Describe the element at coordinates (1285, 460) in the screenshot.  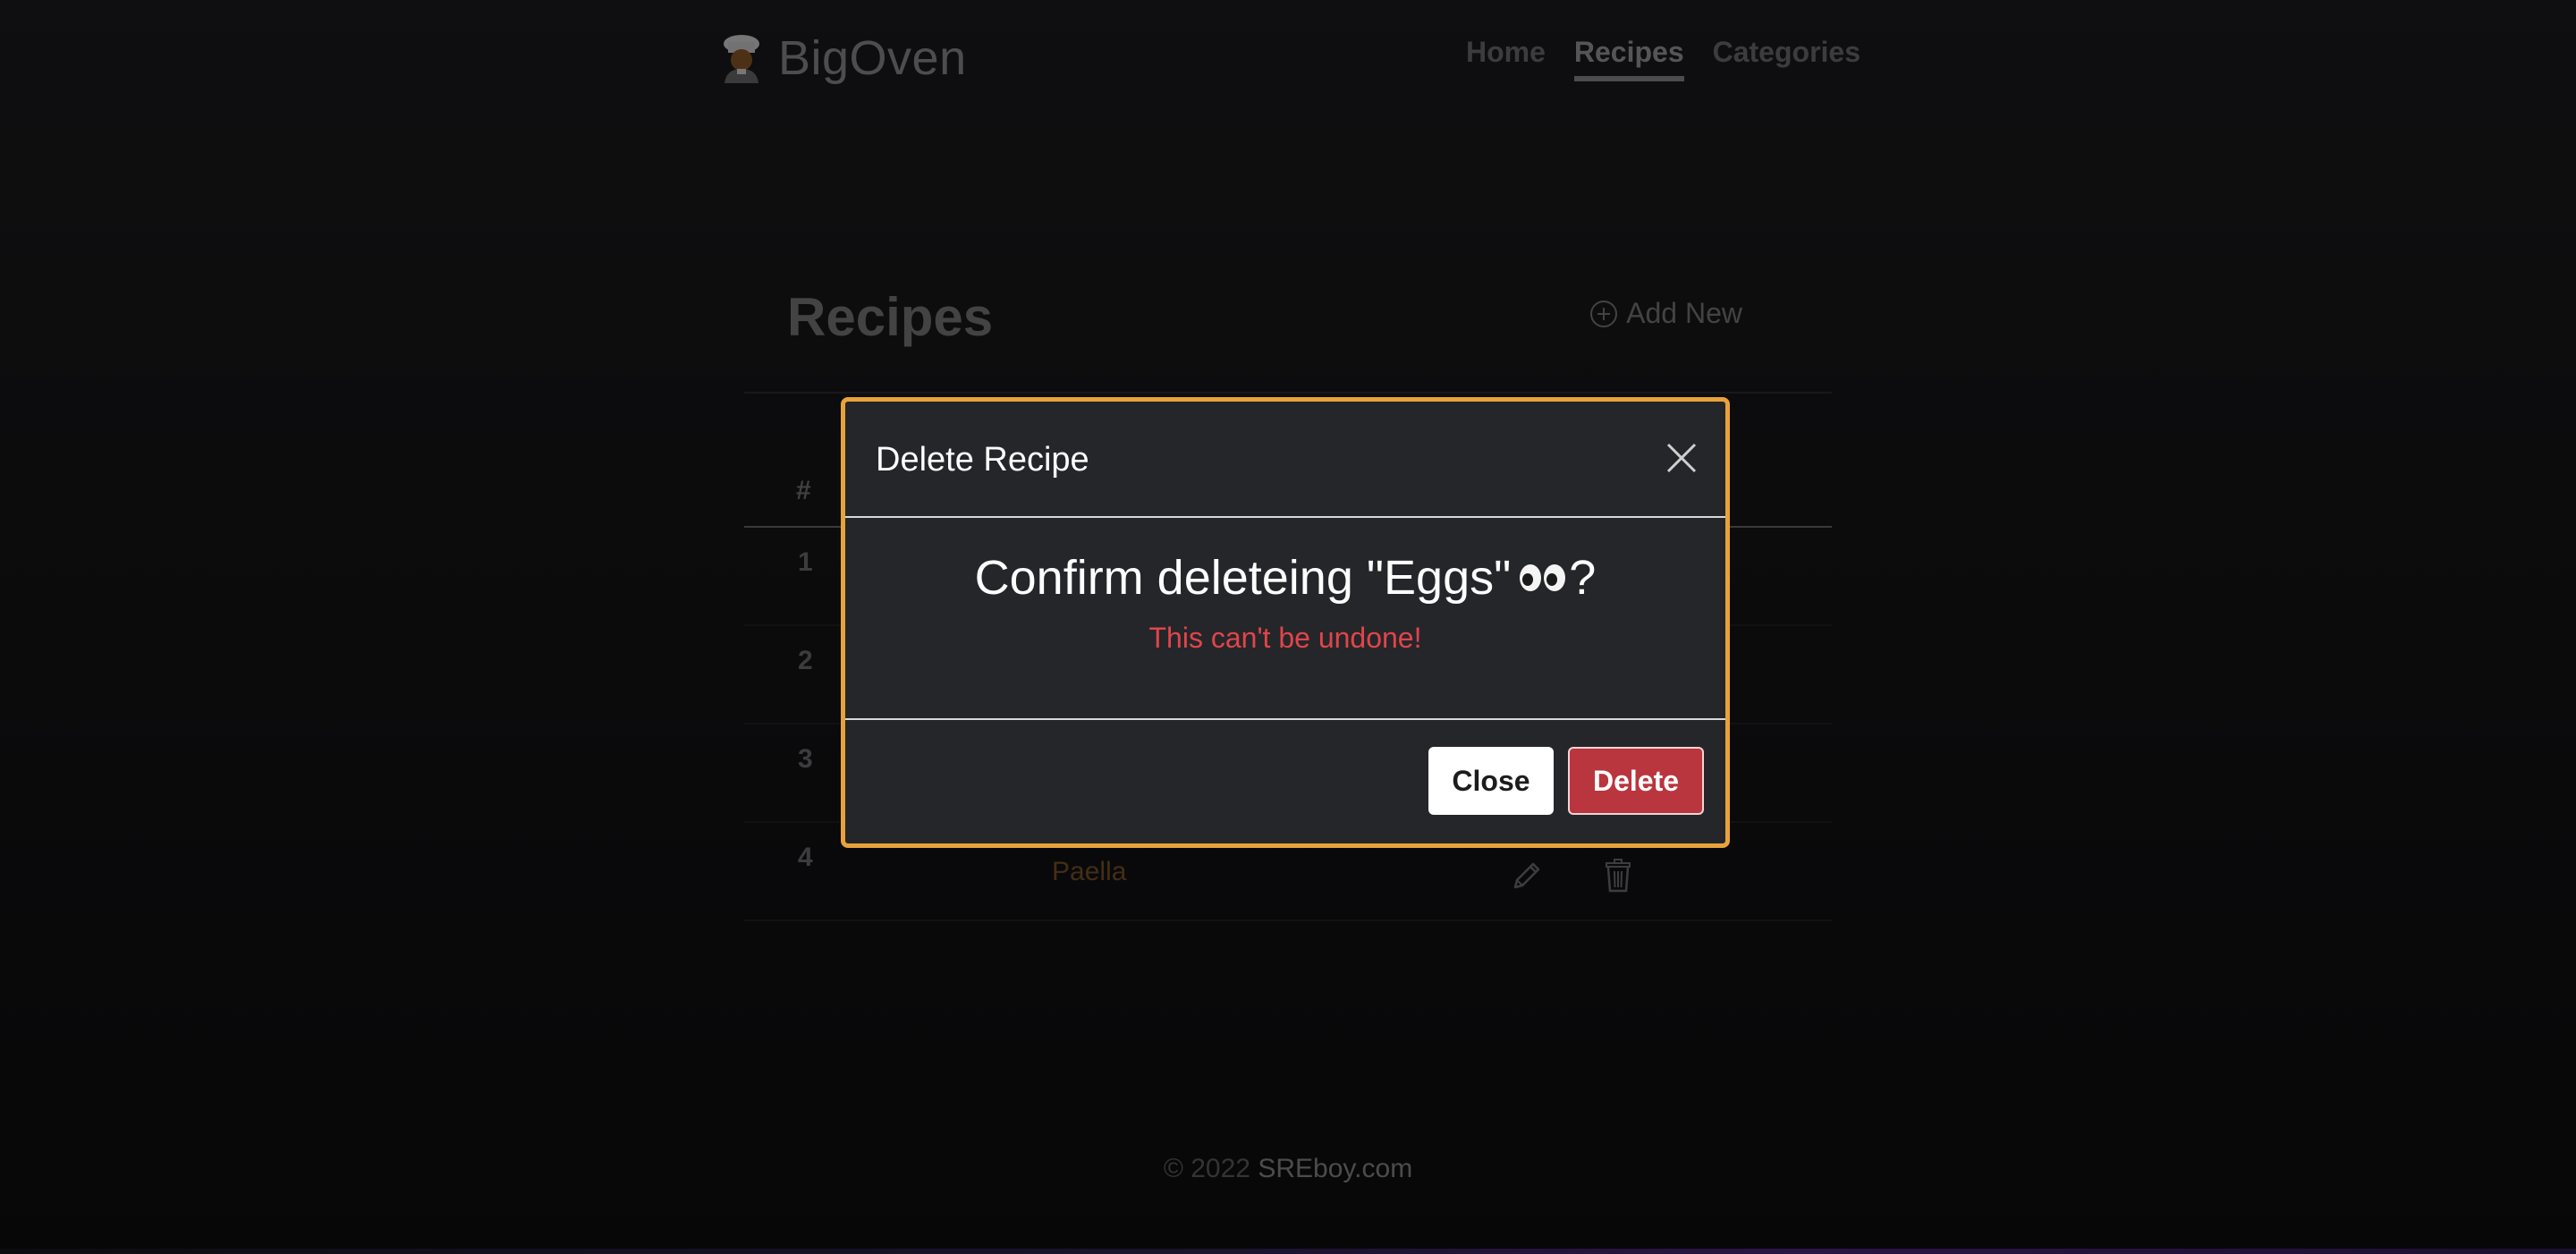
I see `modal-header: Delete Recipe` at that location.